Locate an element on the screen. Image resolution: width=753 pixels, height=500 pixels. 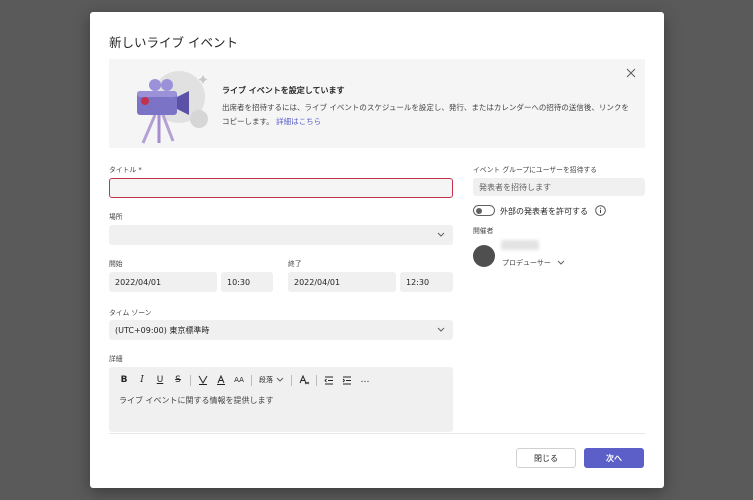
start-label: 開始 is located at coordinates (116, 264).